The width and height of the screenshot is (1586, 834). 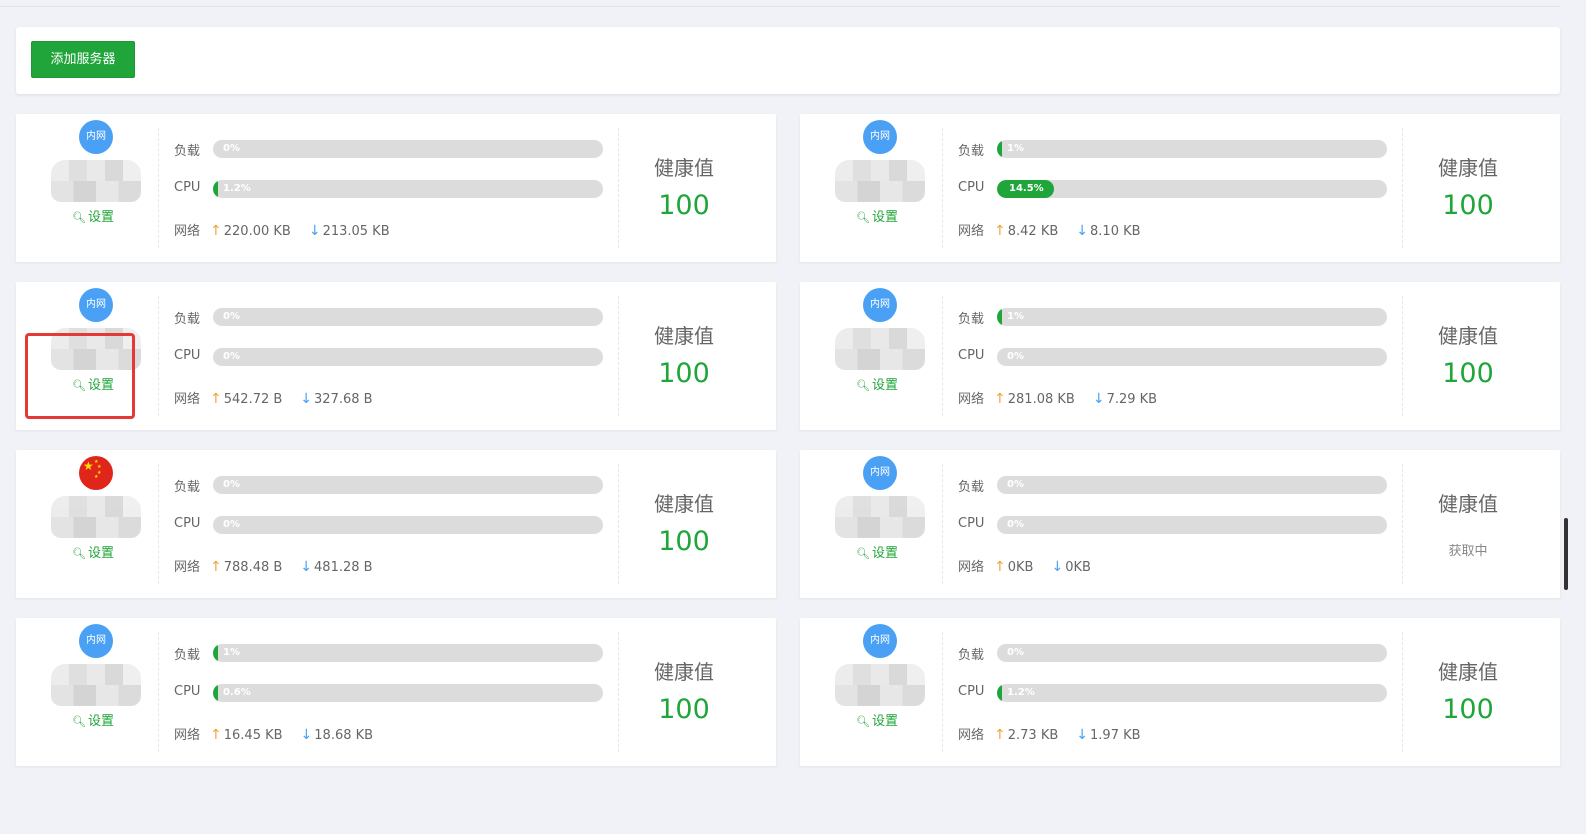 What do you see at coordinates (253, 567) in the screenshot?
I see `upload-value: 788.48 B` at bounding box center [253, 567].